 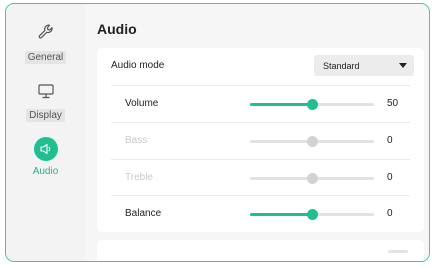 I want to click on balance-row: Balance 0, so click(x=260, y=214).